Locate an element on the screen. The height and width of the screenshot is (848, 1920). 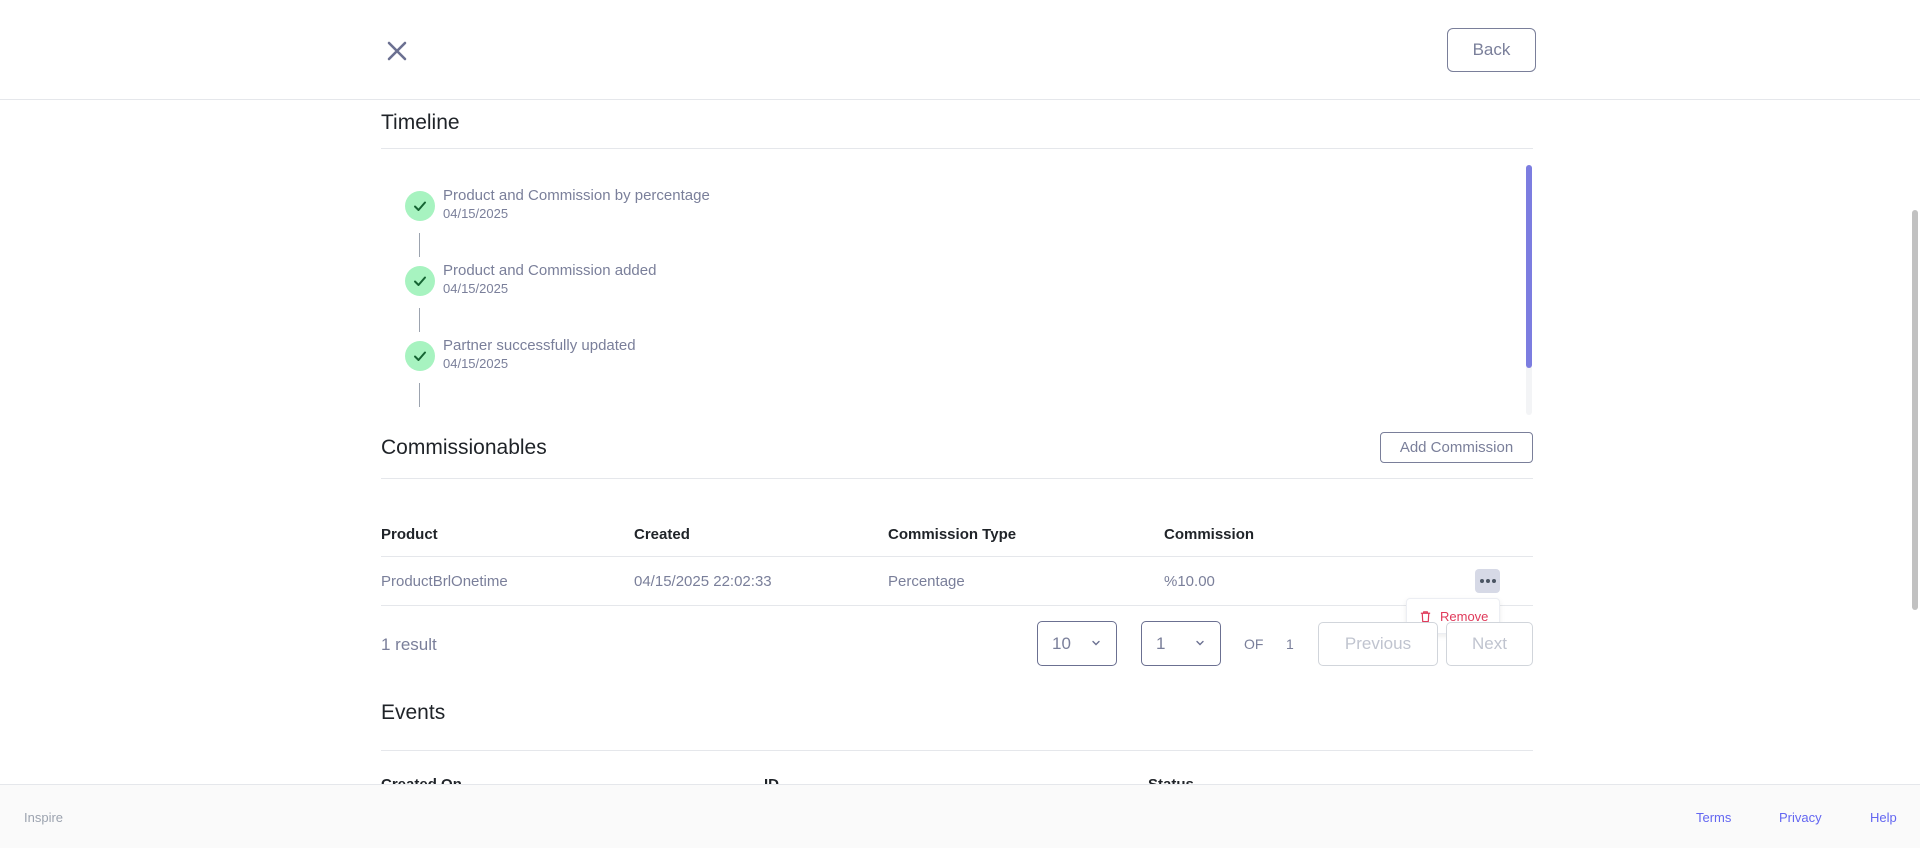
table-header-divider is located at coordinates (957, 556).